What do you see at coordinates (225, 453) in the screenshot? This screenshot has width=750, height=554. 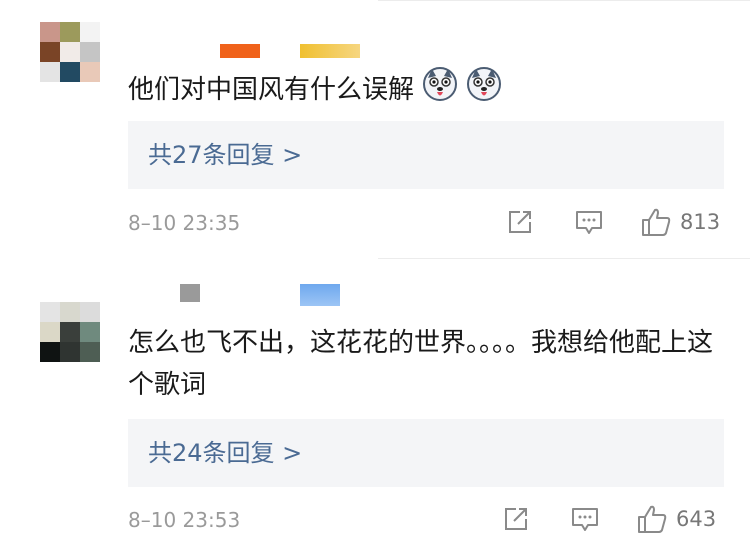 I see `replies-label: 共24条回复 >` at bounding box center [225, 453].